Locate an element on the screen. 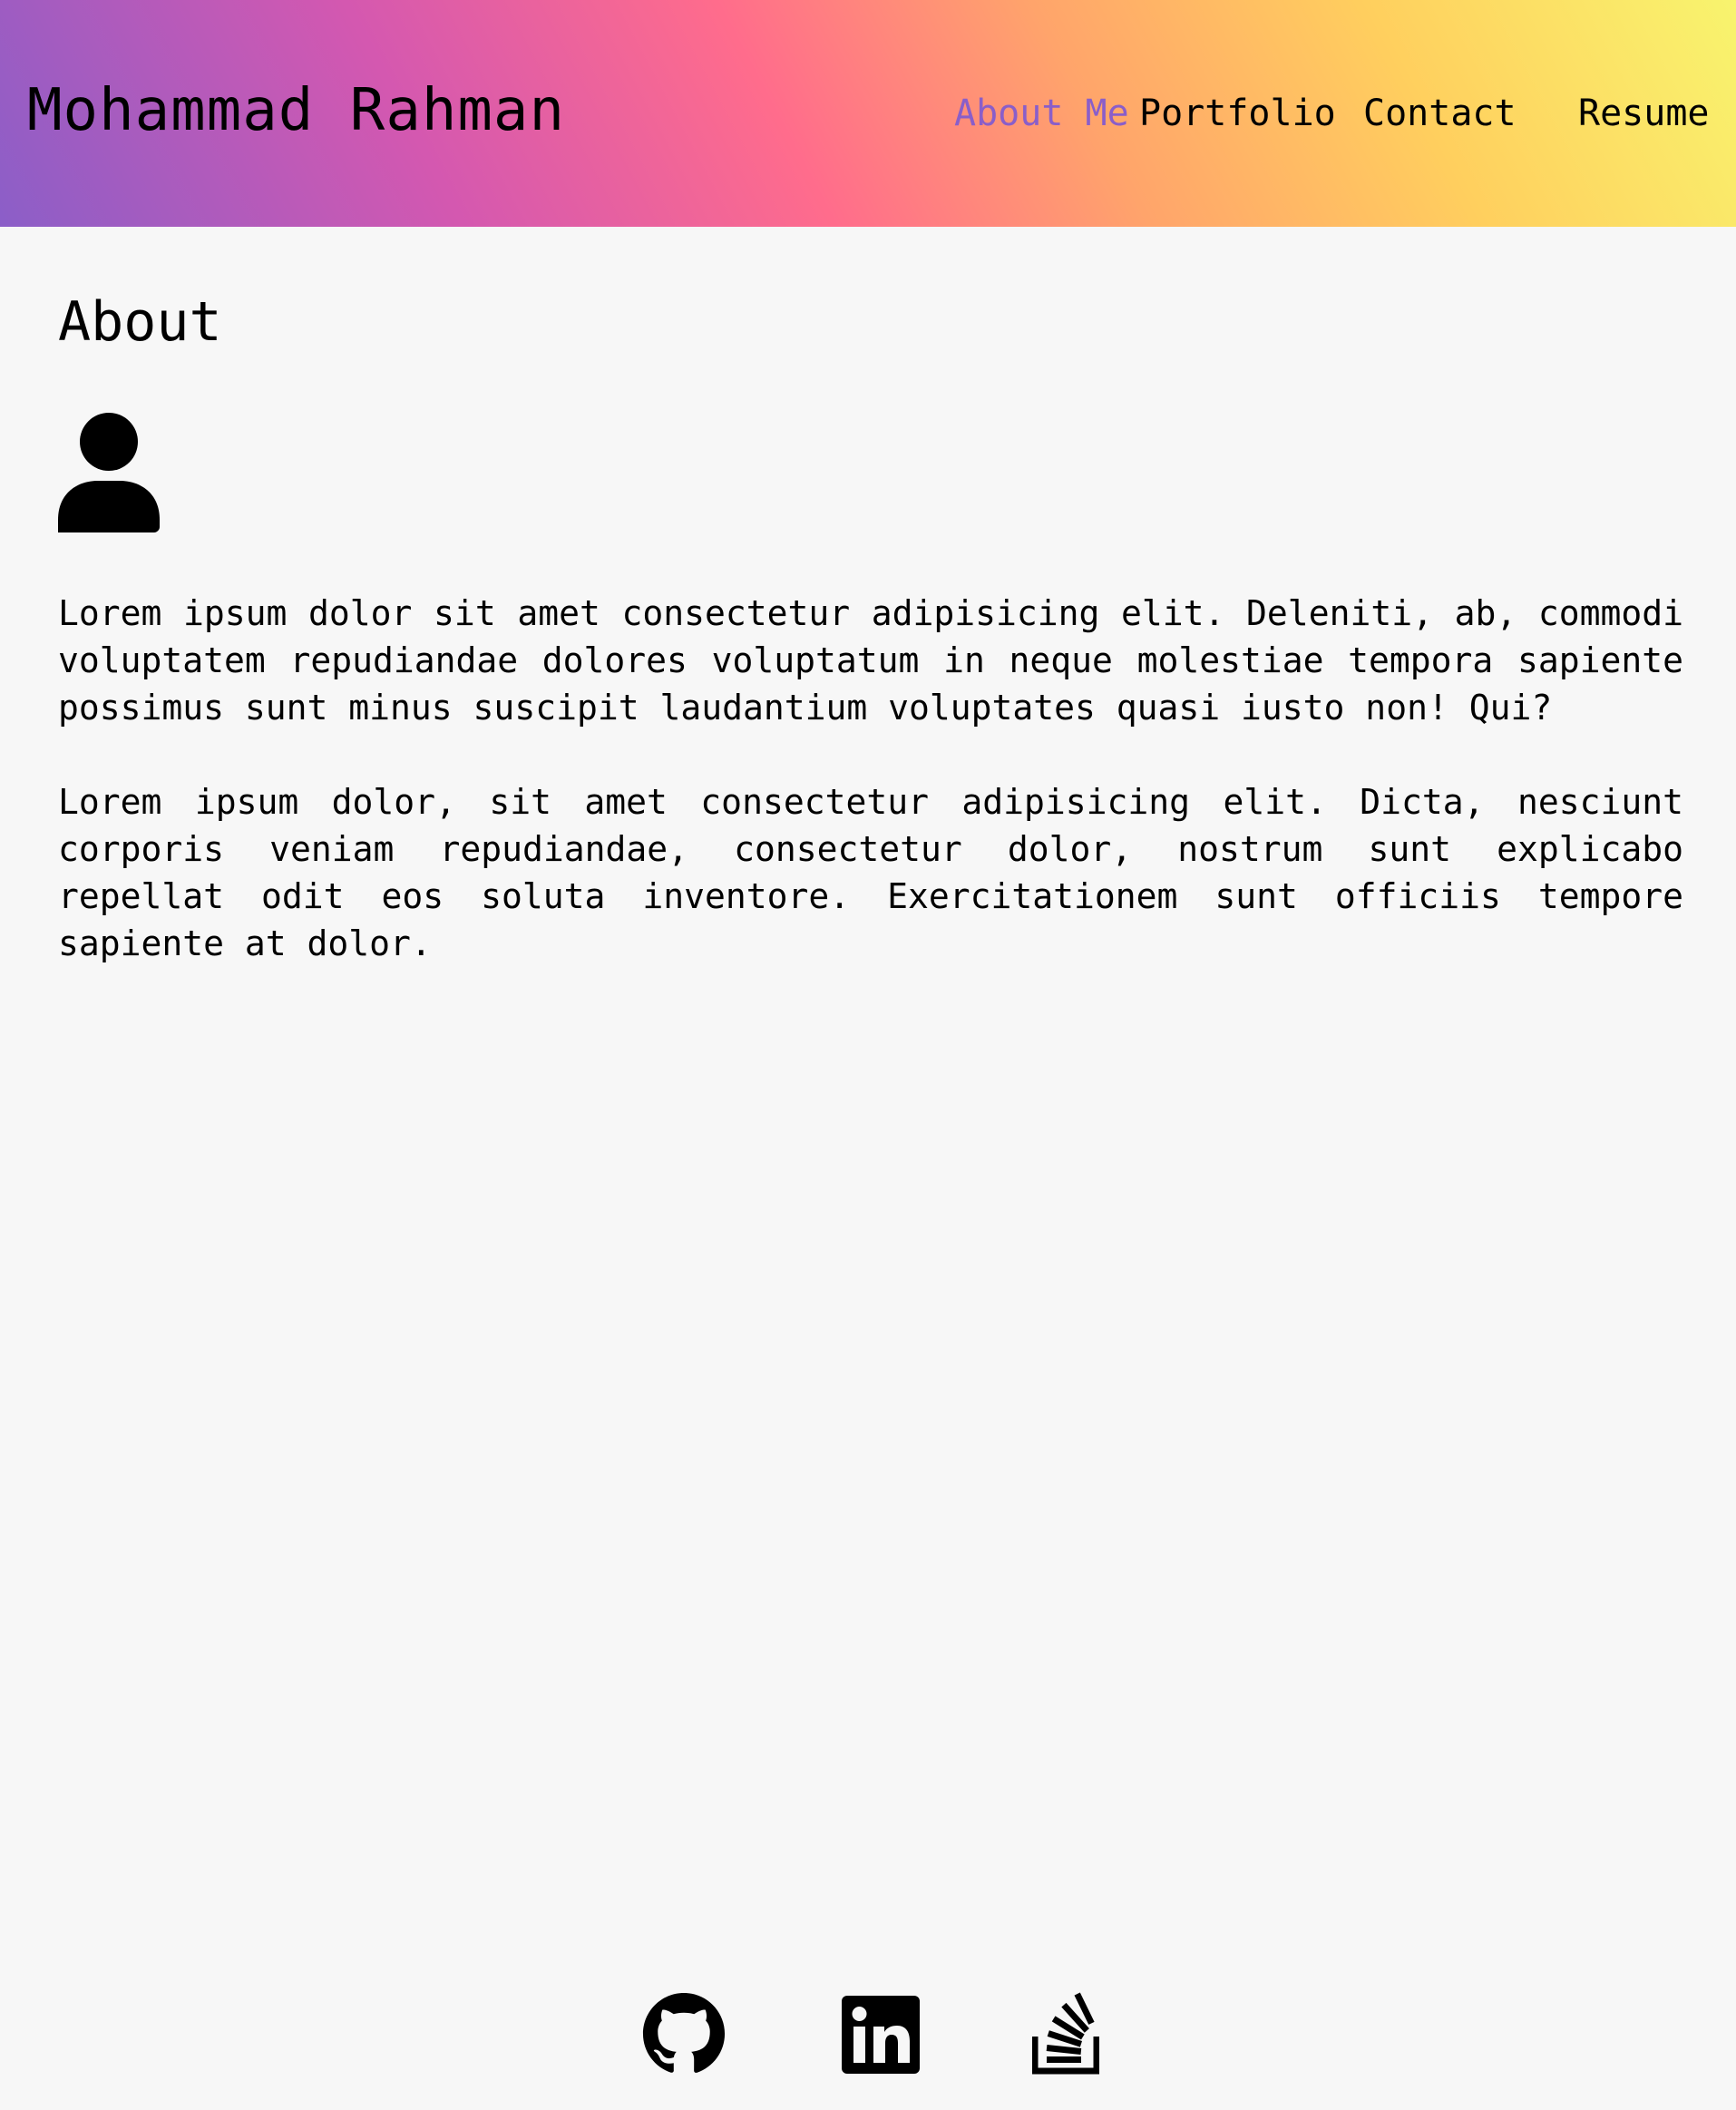 This screenshot has height=2110, width=1736. main-nav: About Me Portfolio Contact Resume is located at coordinates (868, 113).